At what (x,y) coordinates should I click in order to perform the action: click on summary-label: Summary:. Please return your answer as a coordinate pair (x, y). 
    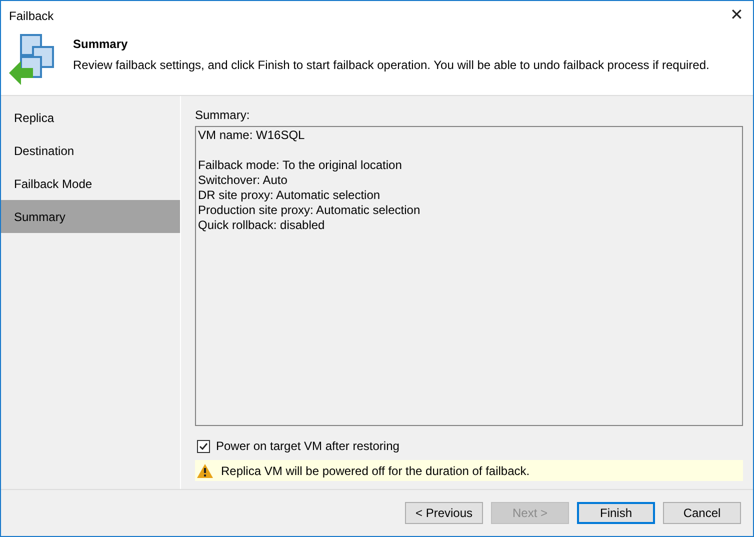
    Looking at the image, I should click on (223, 115).